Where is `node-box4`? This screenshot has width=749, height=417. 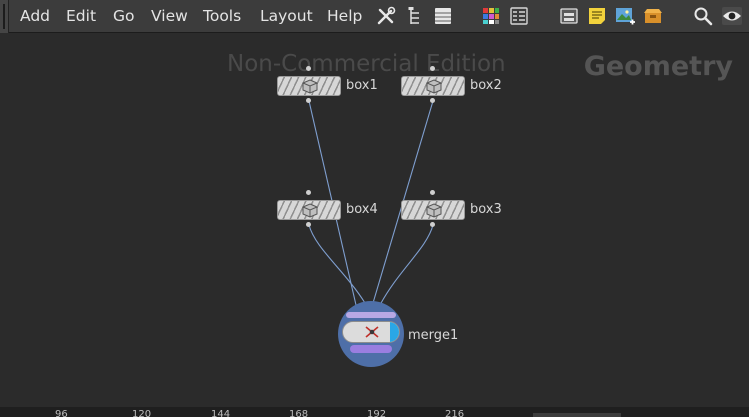 node-box4 is located at coordinates (309, 210).